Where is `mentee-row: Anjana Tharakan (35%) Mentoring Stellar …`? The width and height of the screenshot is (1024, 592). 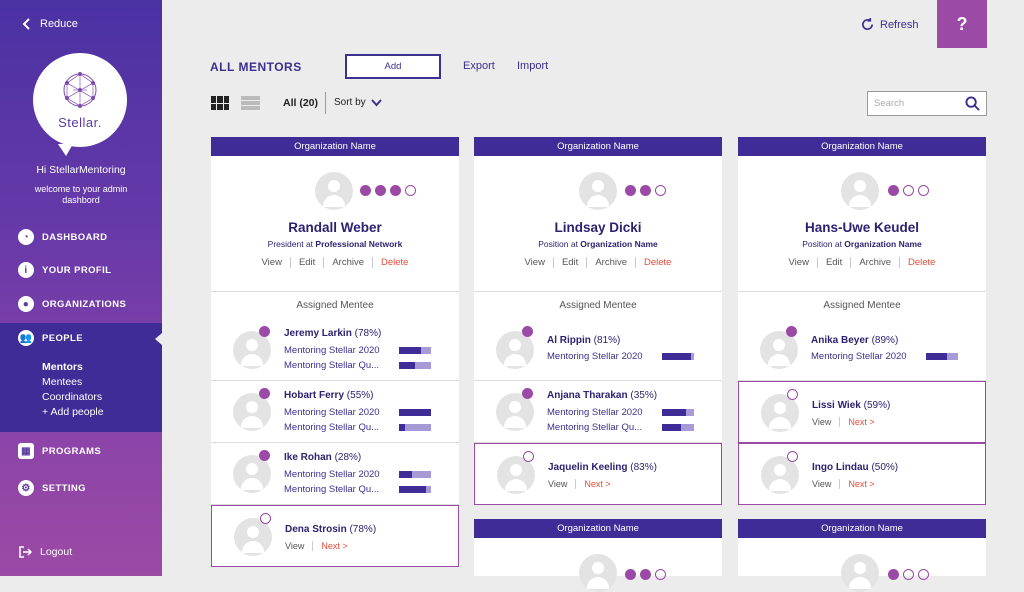 mentee-row: Anjana Tharakan (35%) Mentoring Stellar … is located at coordinates (598, 412).